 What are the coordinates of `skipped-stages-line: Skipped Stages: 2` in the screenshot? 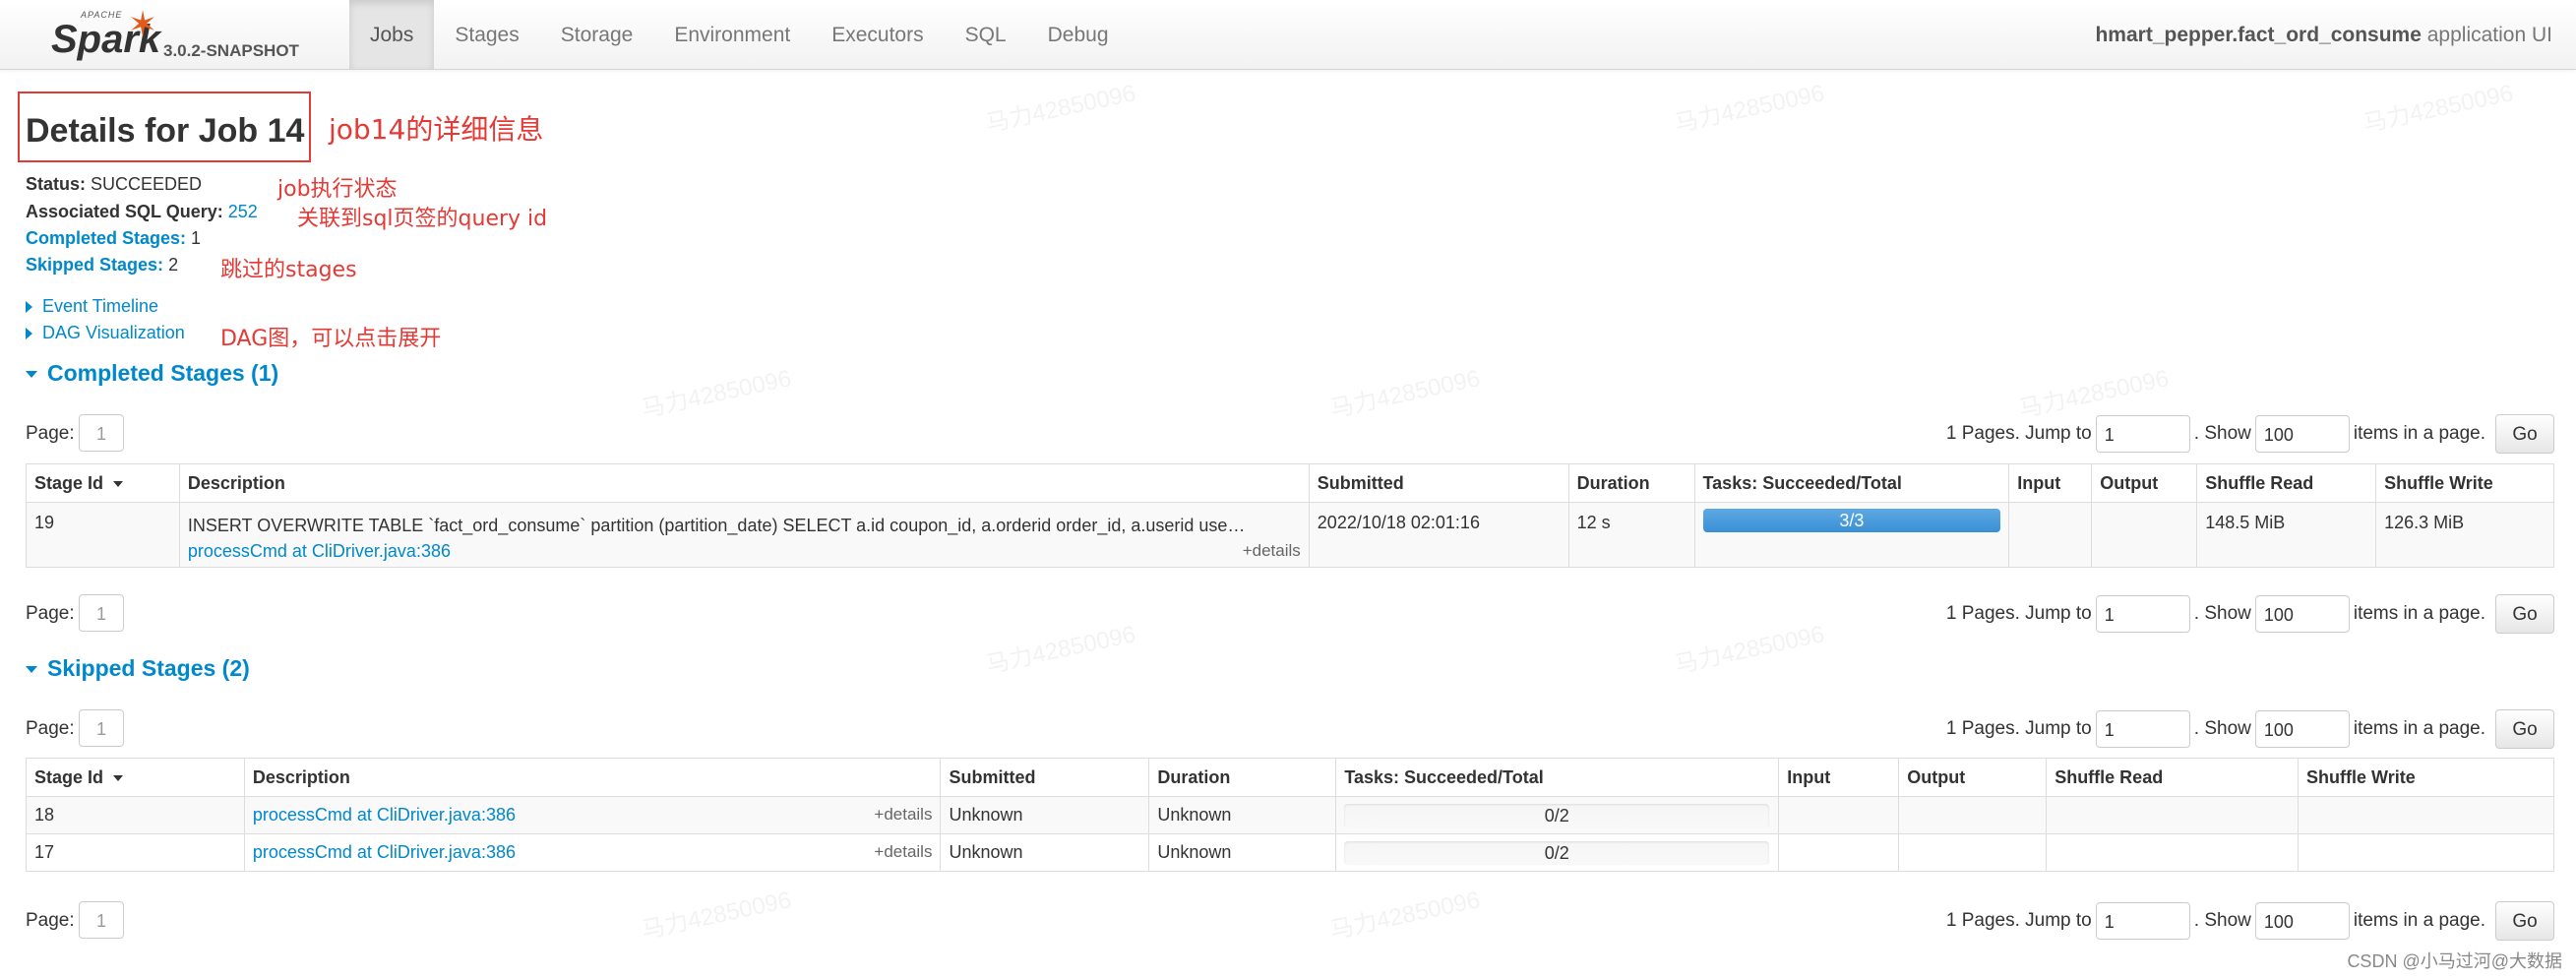 It's located at (102, 265).